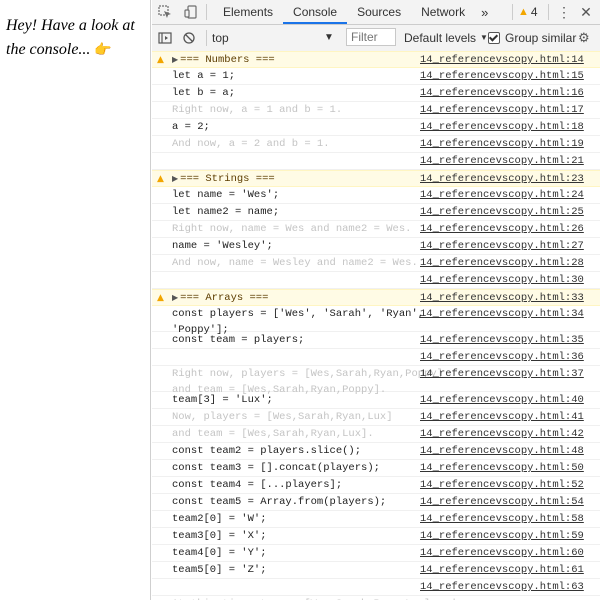 This screenshot has width=600, height=600. What do you see at coordinates (295, 263) in the screenshot?
I see `console-message-content: And now, name = Wesley and name2 = Wes.` at bounding box center [295, 263].